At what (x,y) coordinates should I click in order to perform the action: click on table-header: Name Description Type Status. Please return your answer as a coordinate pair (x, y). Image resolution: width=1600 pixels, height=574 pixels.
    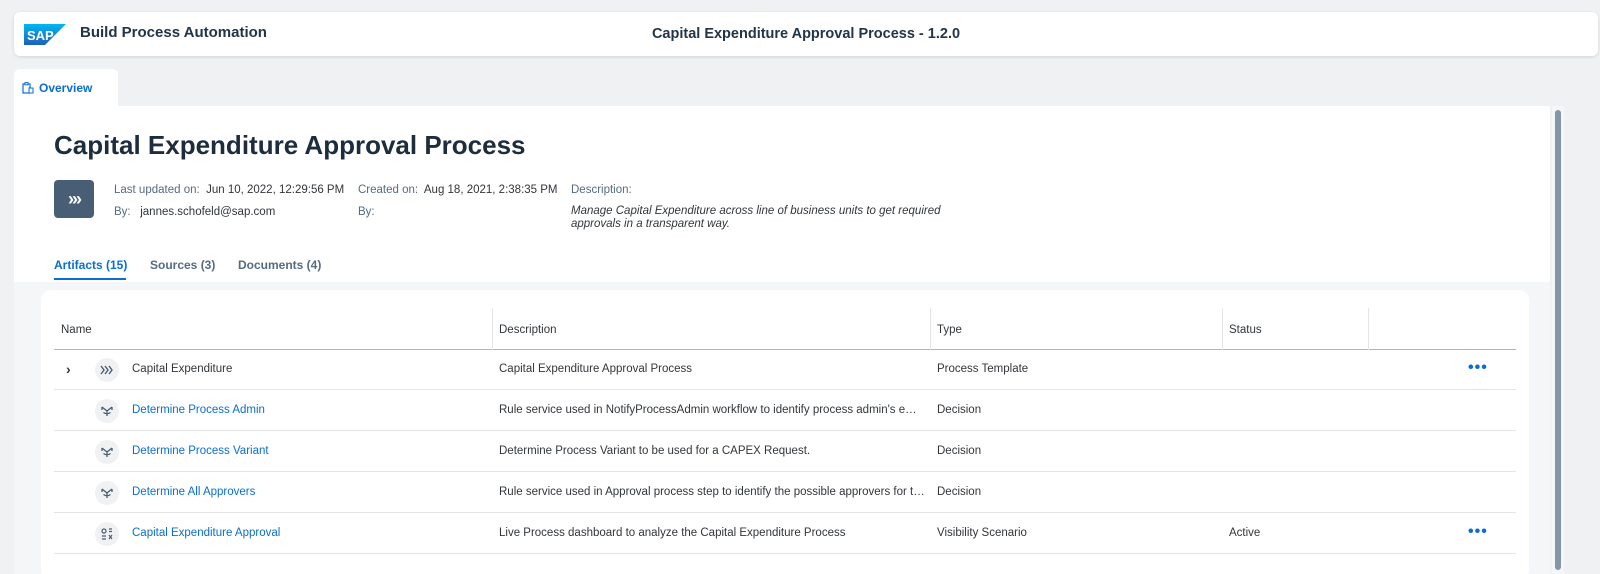
    Looking at the image, I should click on (785, 329).